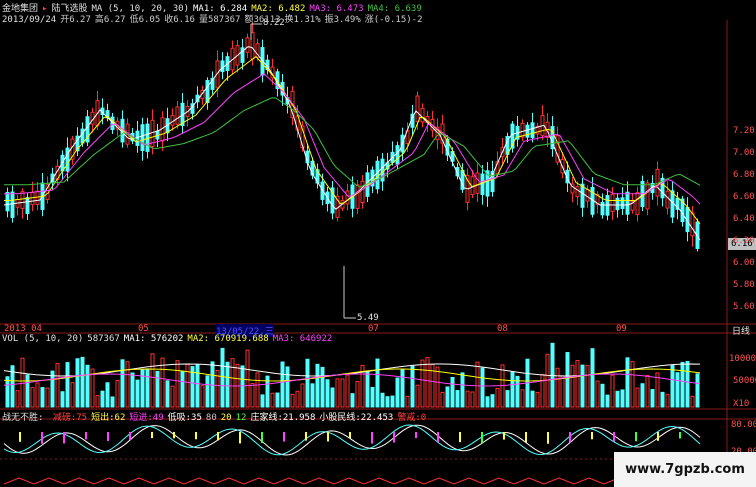 This screenshot has height=487, width=756. Describe the element at coordinates (22, 418) in the screenshot. I see `indicator-title: 战无不胜:` at that location.